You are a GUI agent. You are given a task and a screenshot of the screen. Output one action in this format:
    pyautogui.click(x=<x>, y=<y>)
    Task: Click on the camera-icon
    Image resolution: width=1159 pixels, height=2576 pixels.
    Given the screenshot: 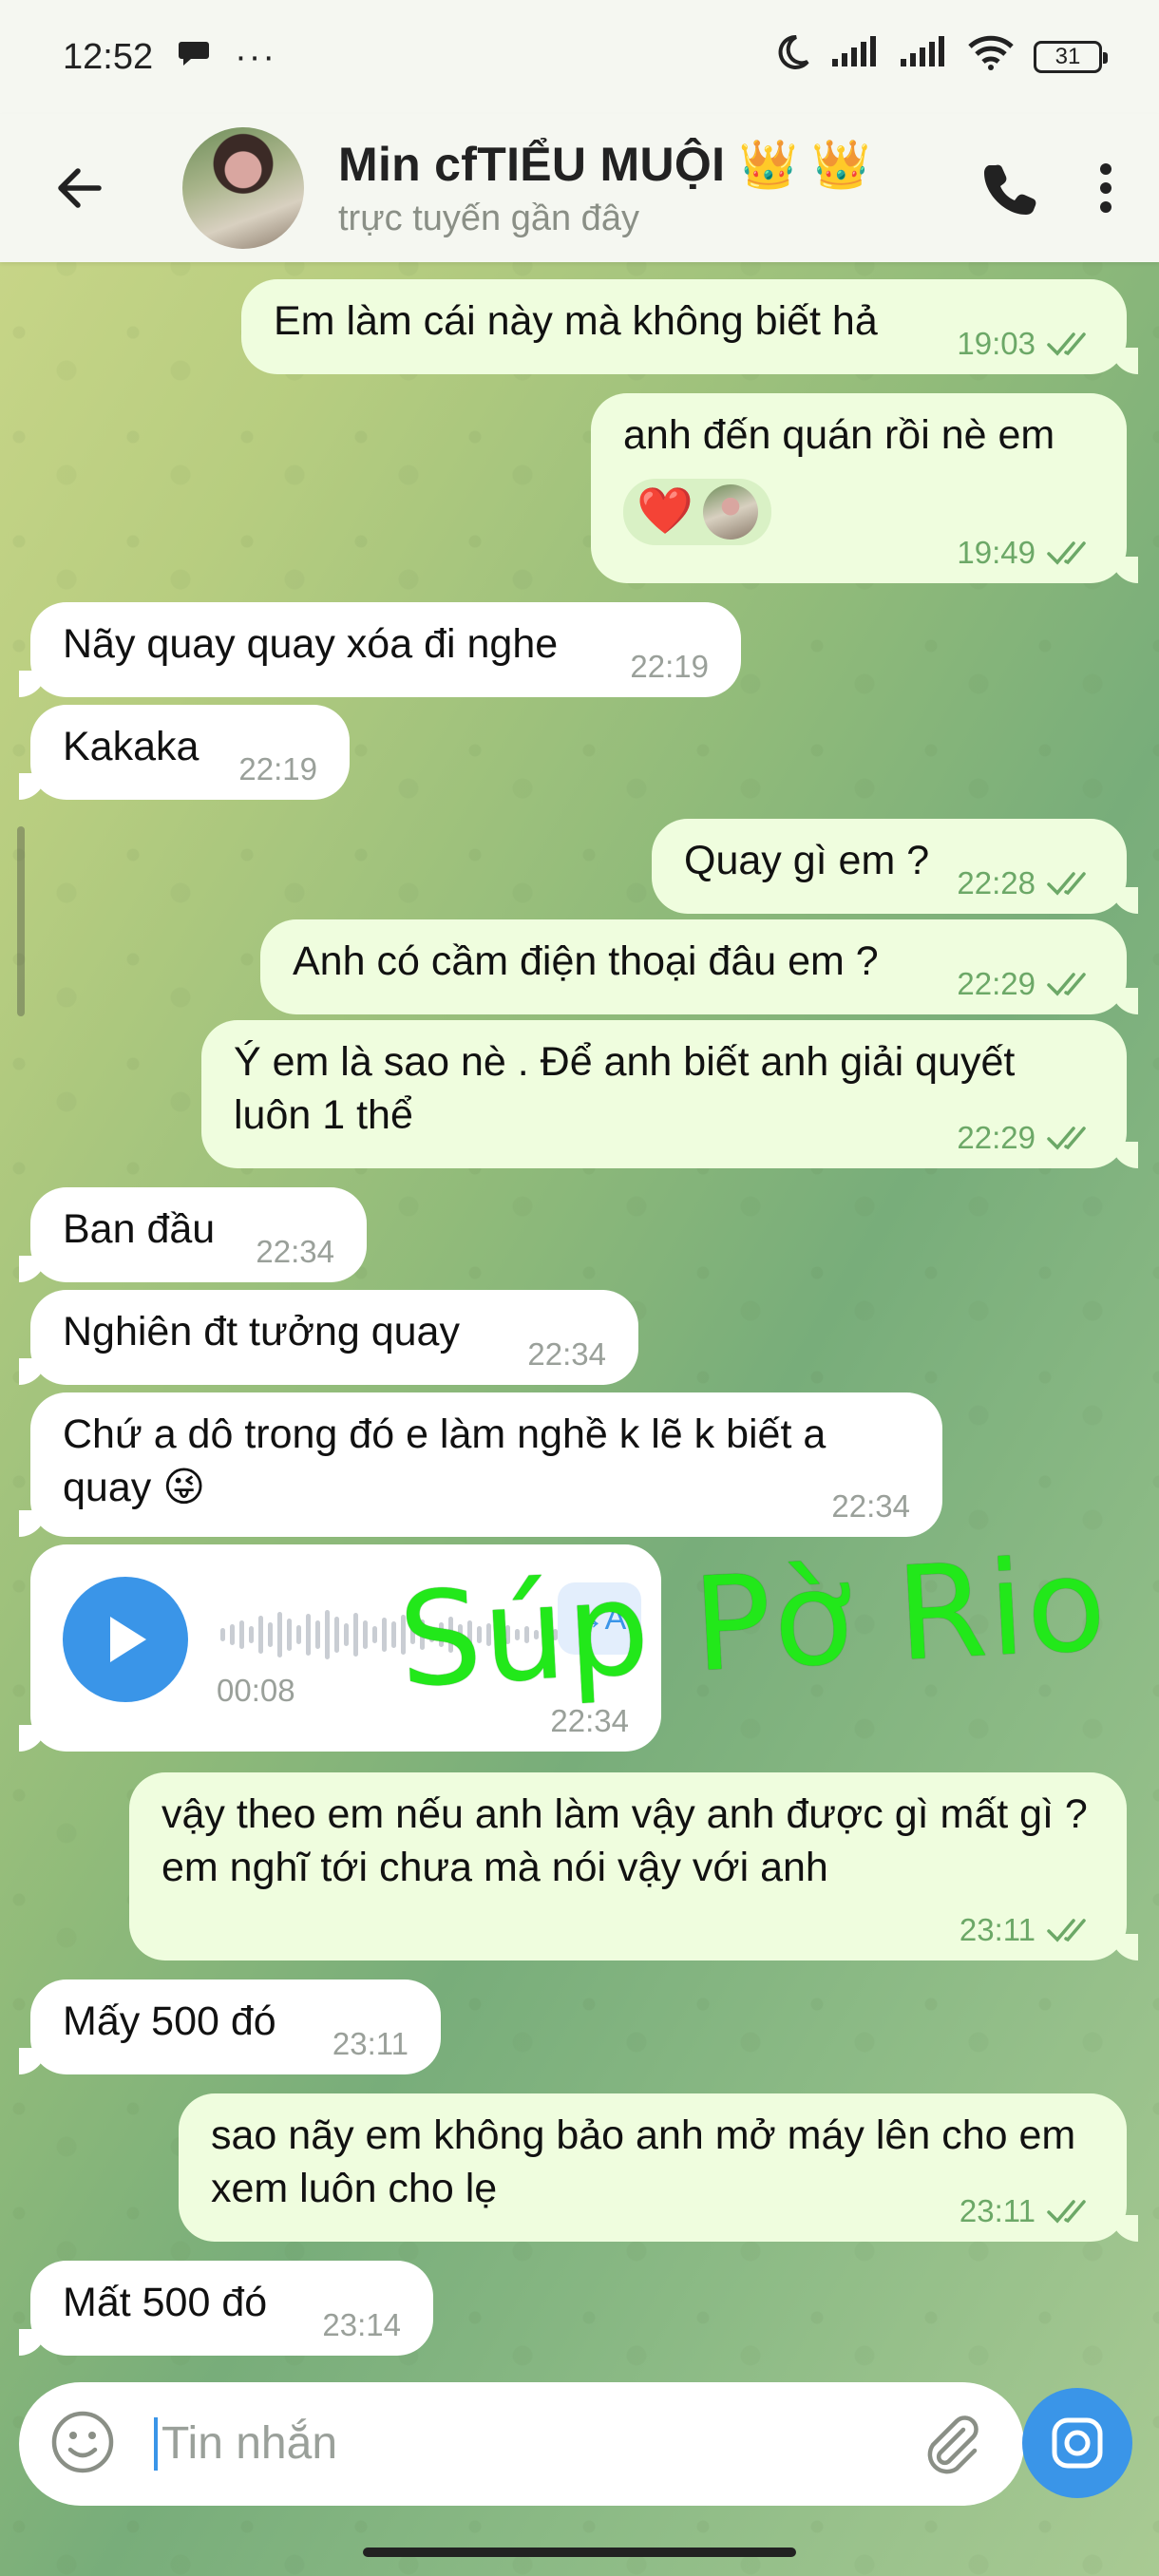 What is the action you would take?
    pyautogui.click(x=1077, y=2443)
    